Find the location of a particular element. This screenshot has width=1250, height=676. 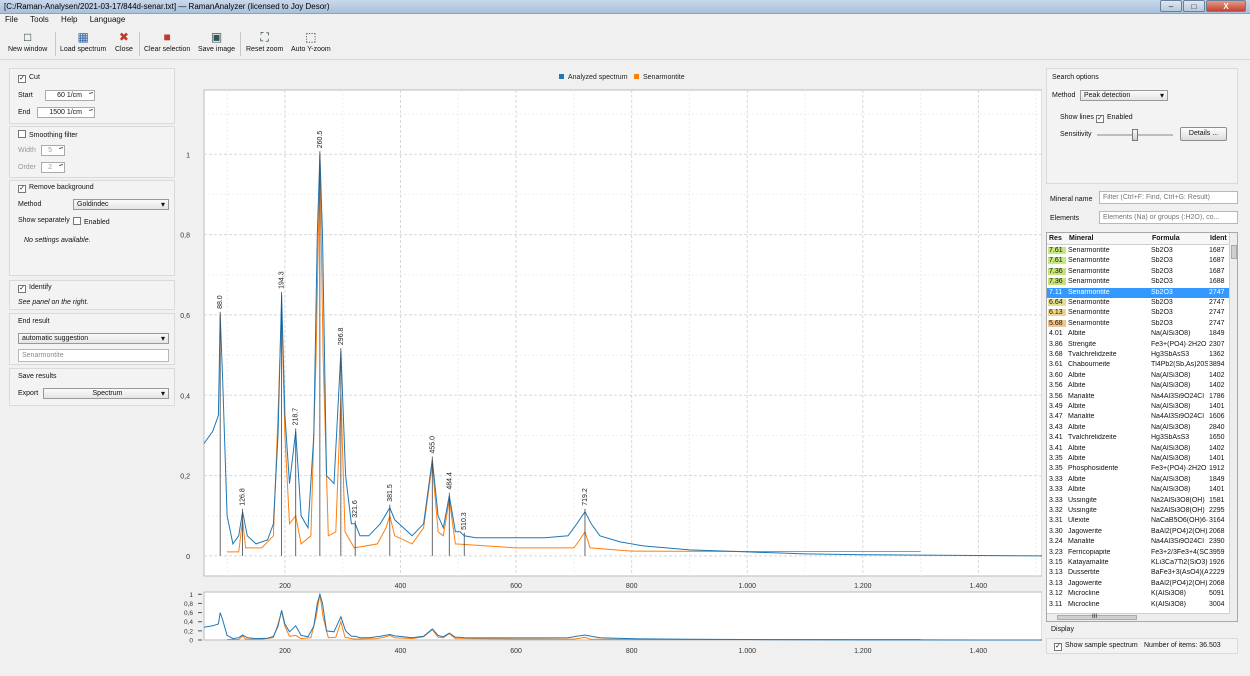

slider-handle is located at coordinates (1135, 135).